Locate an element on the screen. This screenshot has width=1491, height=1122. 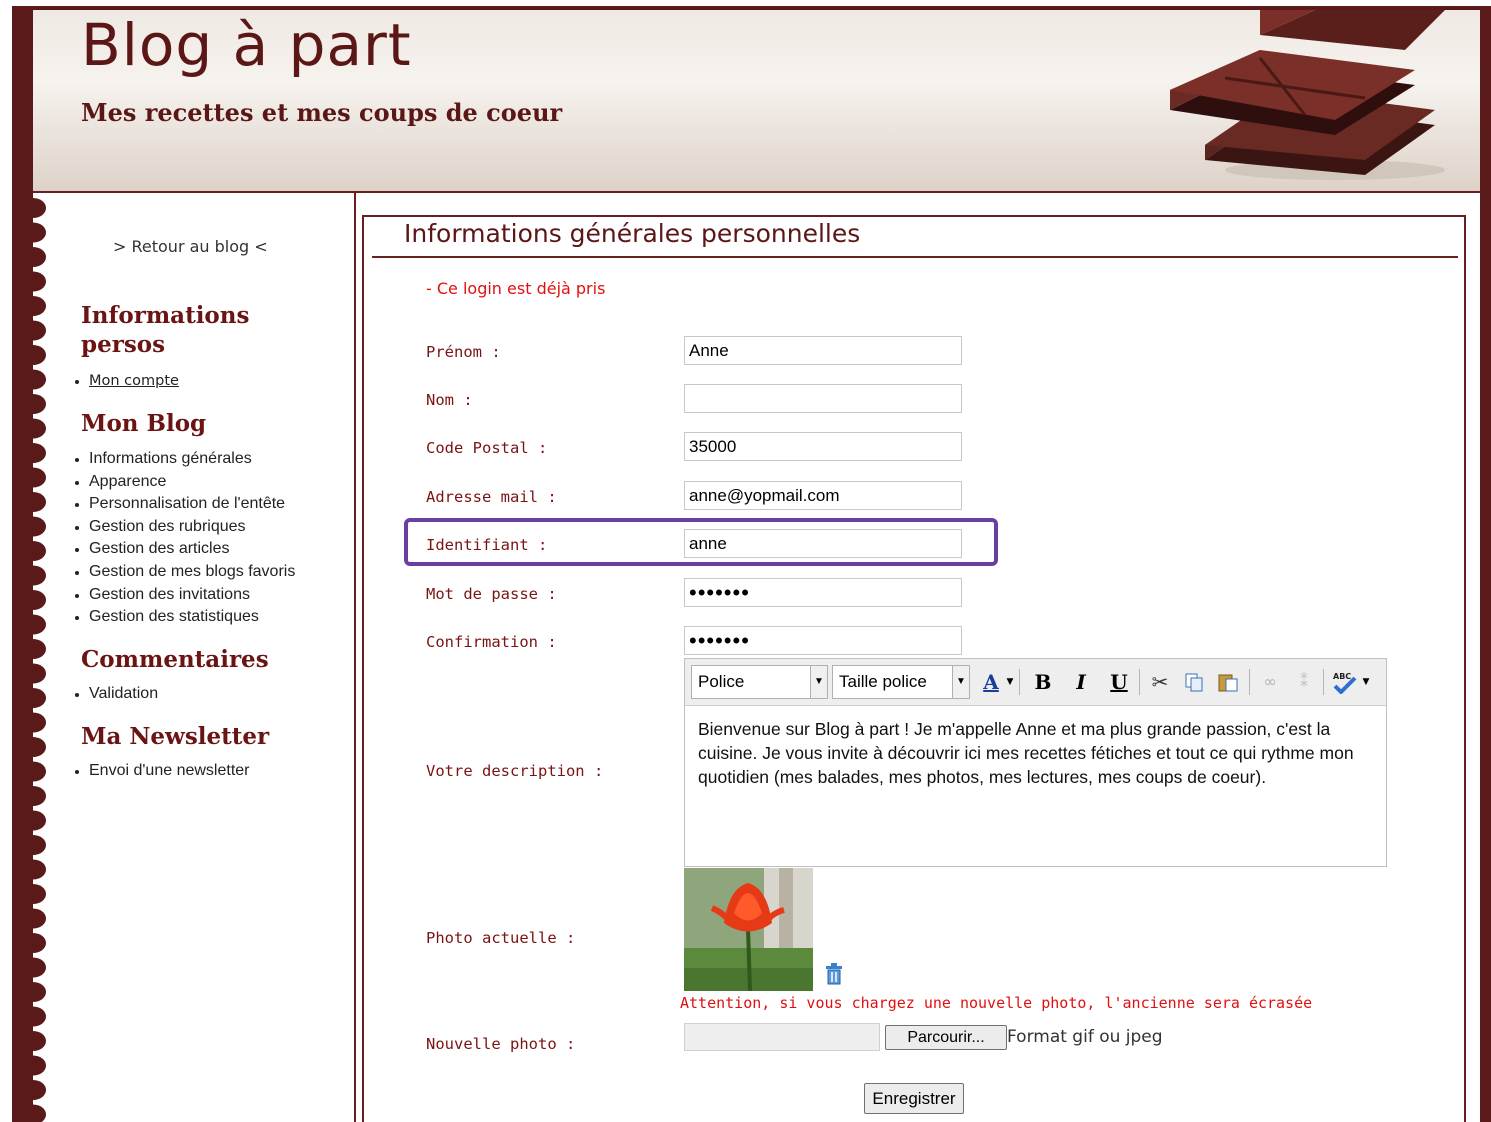
sidebar-link: Validation is located at coordinates (123, 693).